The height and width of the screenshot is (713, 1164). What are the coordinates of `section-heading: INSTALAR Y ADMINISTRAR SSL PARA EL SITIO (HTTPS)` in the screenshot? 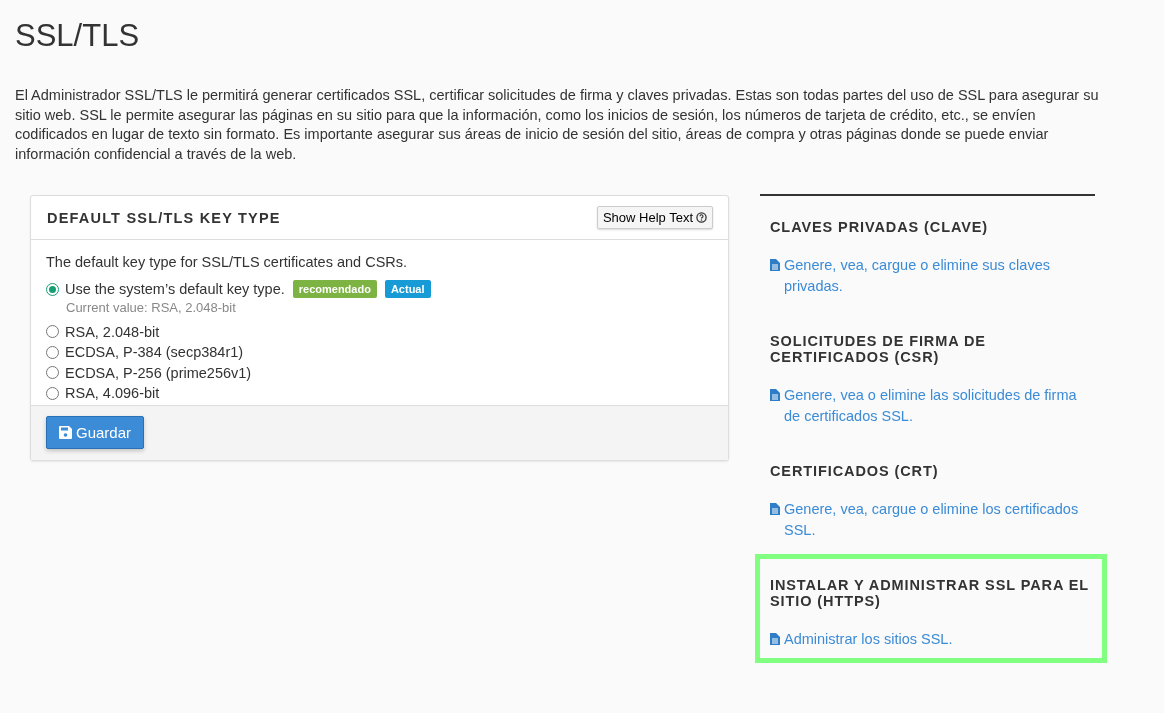 It's located at (930, 593).